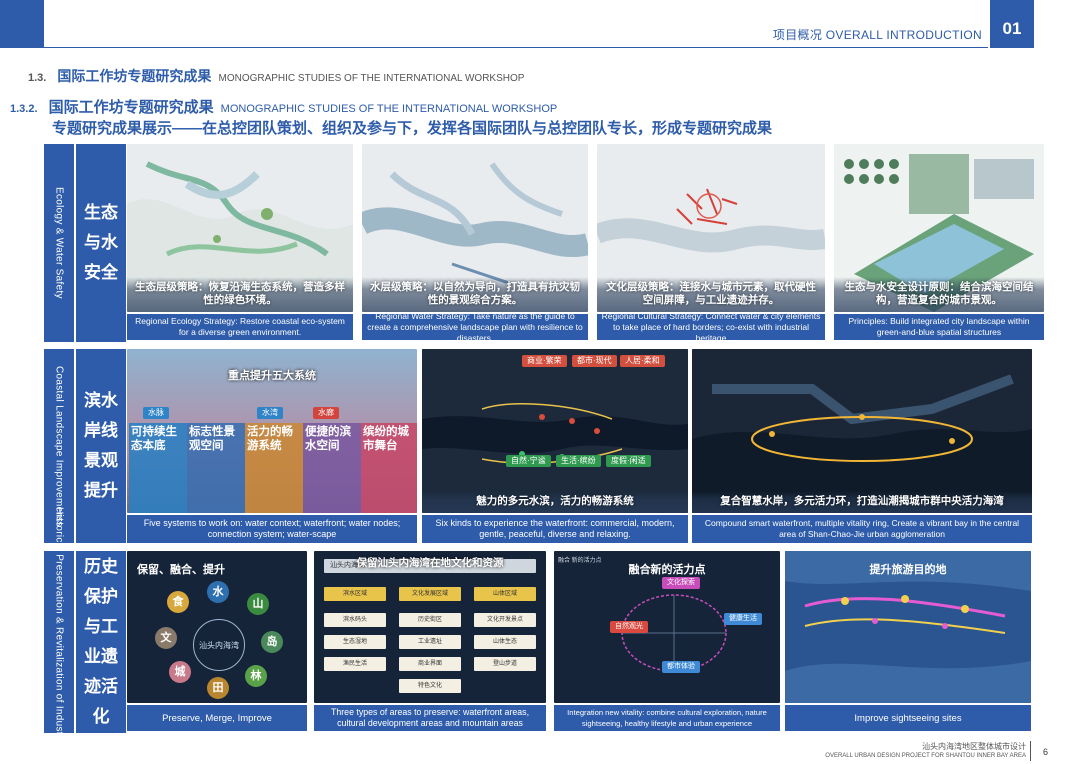  I want to click on node-city: 城, so click(180, 672).